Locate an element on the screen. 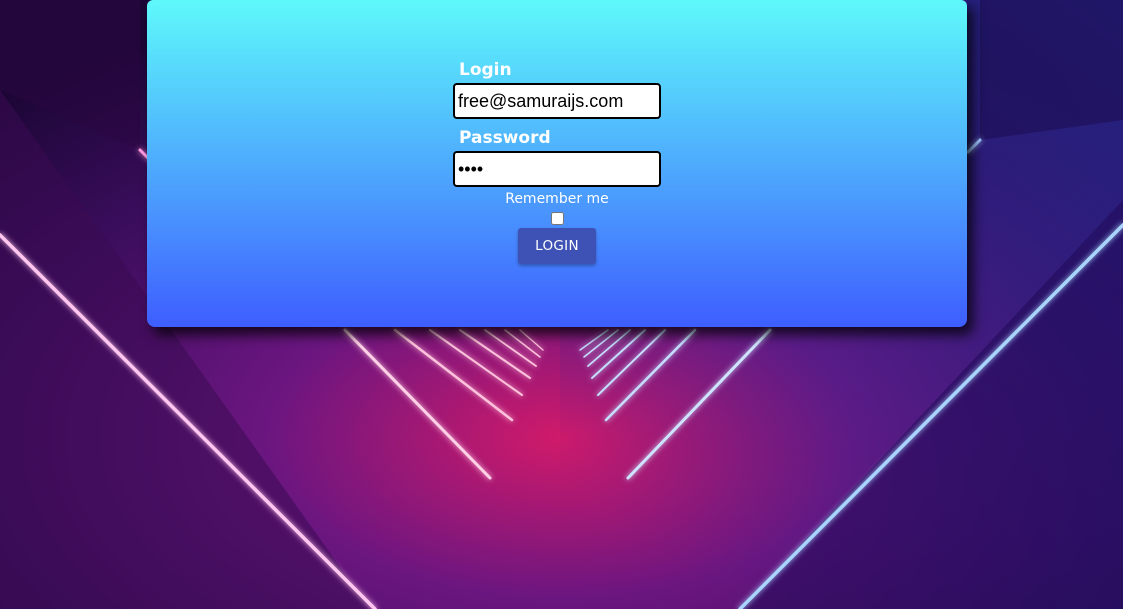 Image resolution: width=1123 pixels, height=609 pixels. remember-me-checkbox is located at coordinates (557, 218).